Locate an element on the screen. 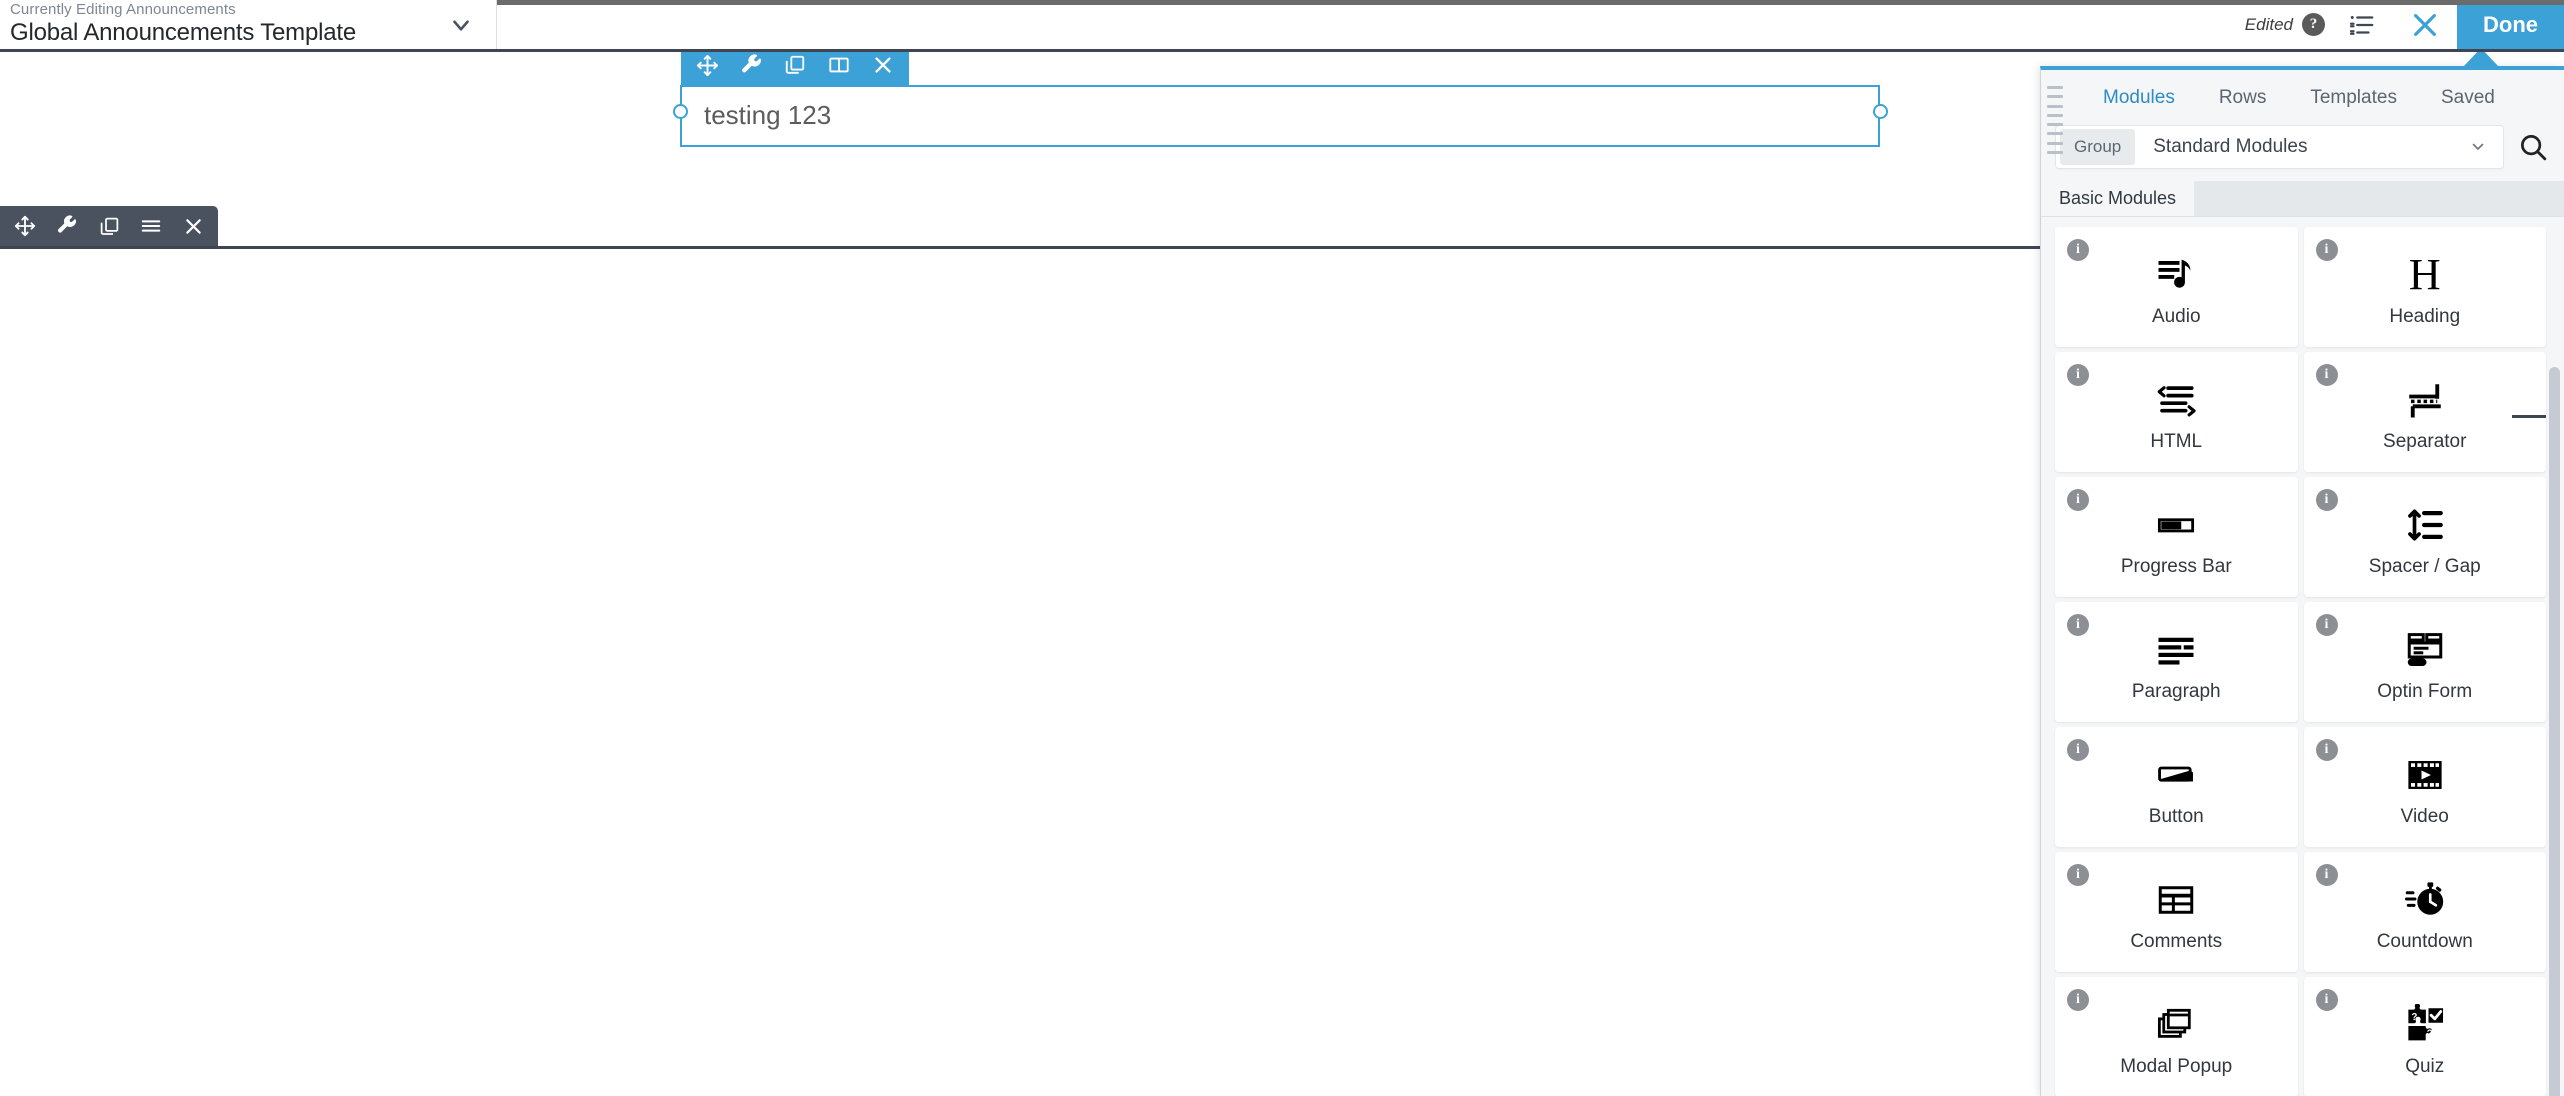 Image resolution: width=2564 pixels, height=1096 pixels. audio-note-icon is located at coordinates (2176, 275).